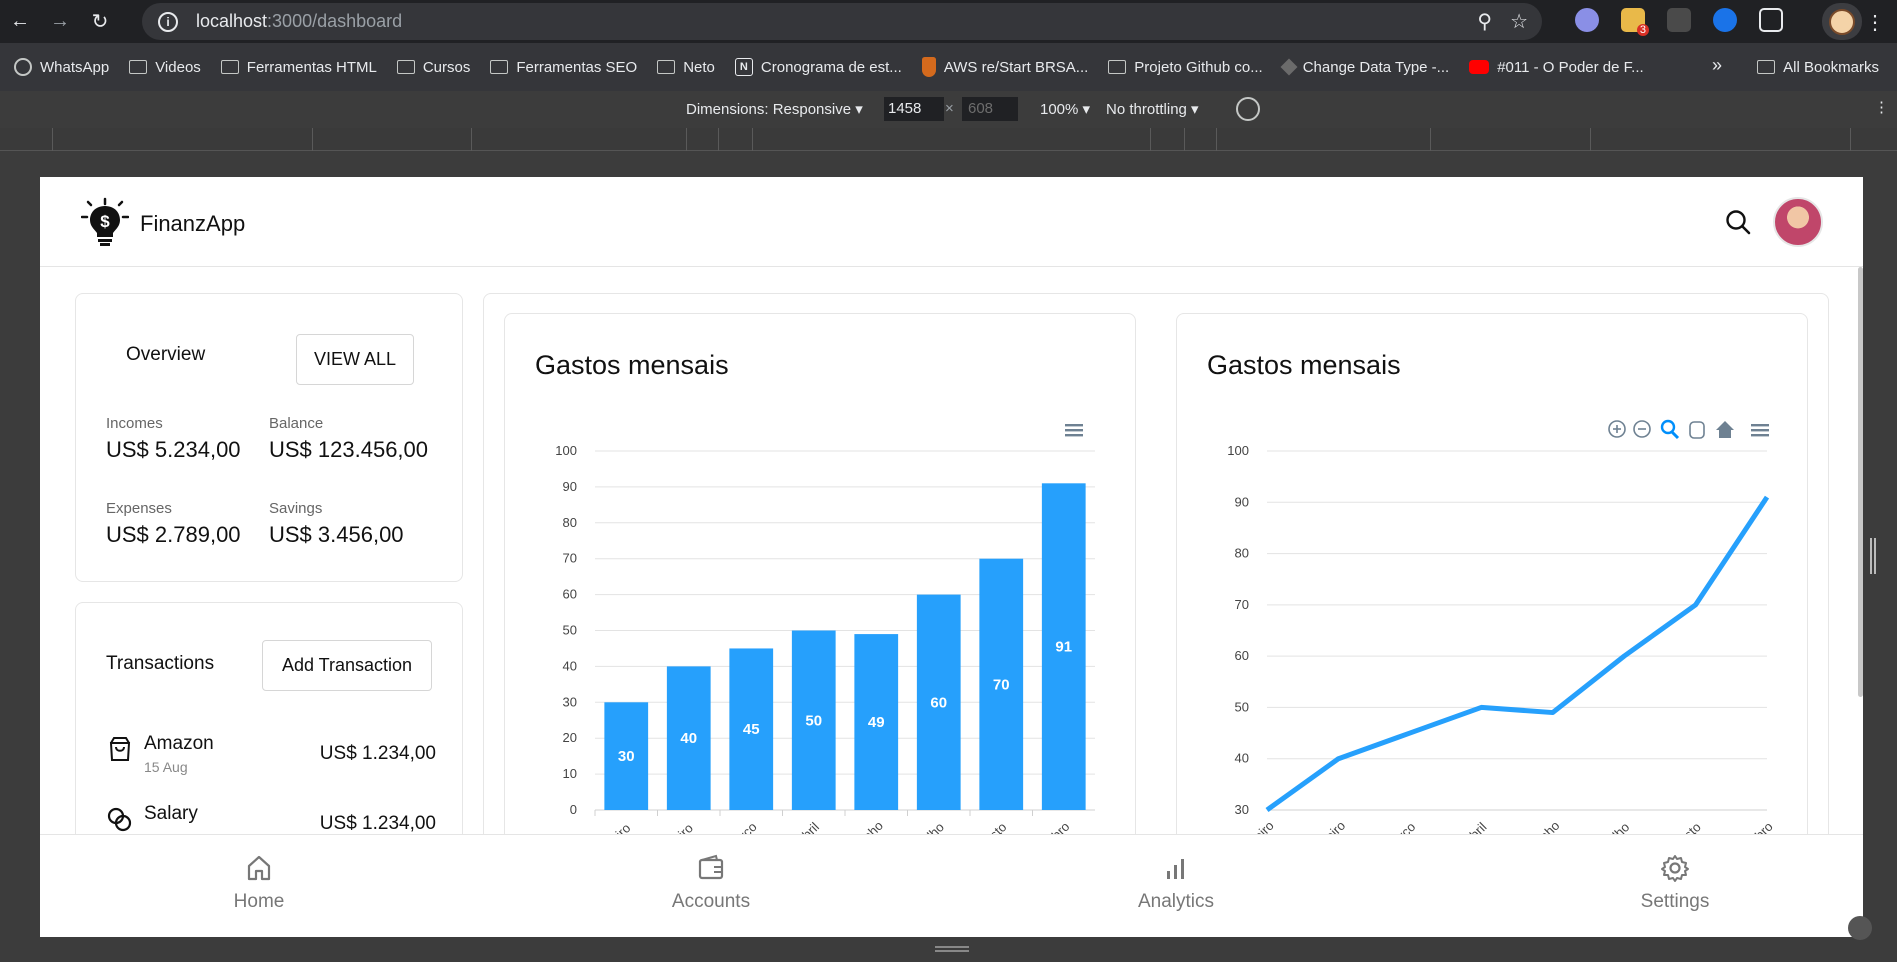 The height and width of the screenshot is (962, 1897). I want to click on bookmark-item: Ferramentas SEO, so click(565, 67).